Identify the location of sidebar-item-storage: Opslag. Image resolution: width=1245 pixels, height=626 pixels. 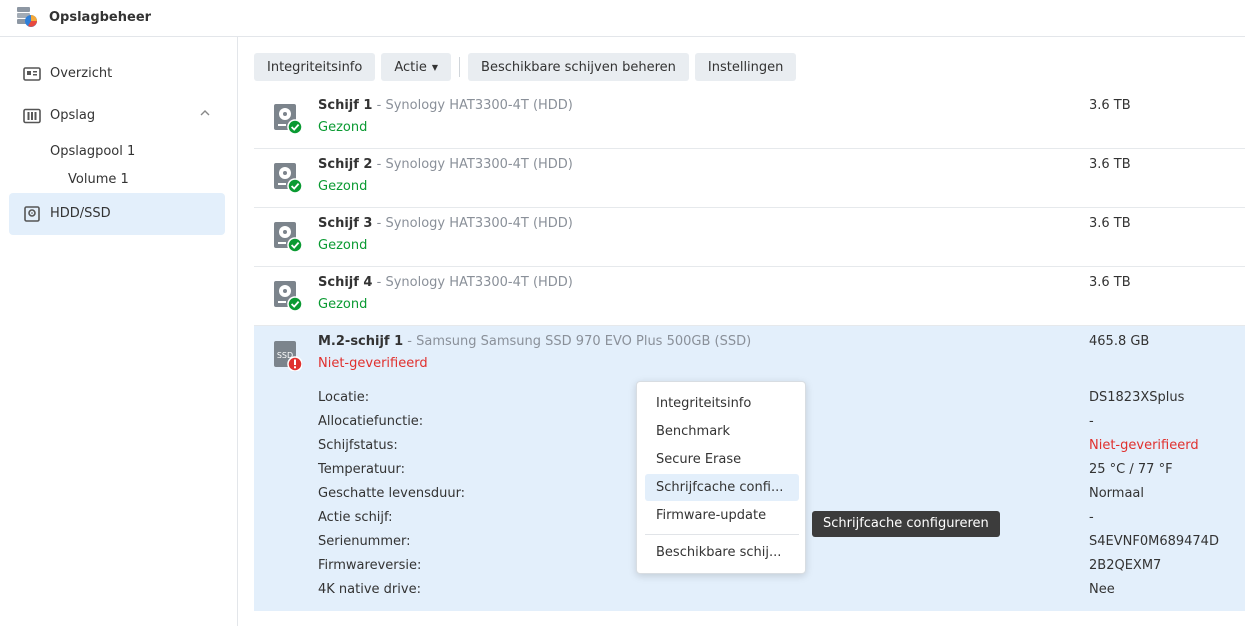
(117, 116).